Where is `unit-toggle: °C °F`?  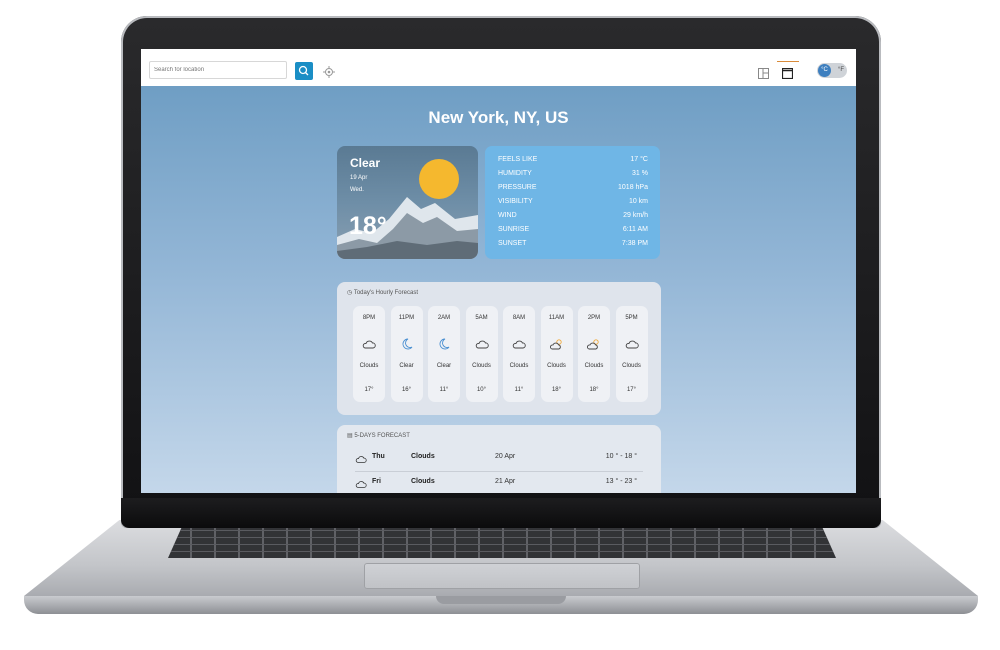
unit-toggle: °C °F is located at coordinates (832, 70).